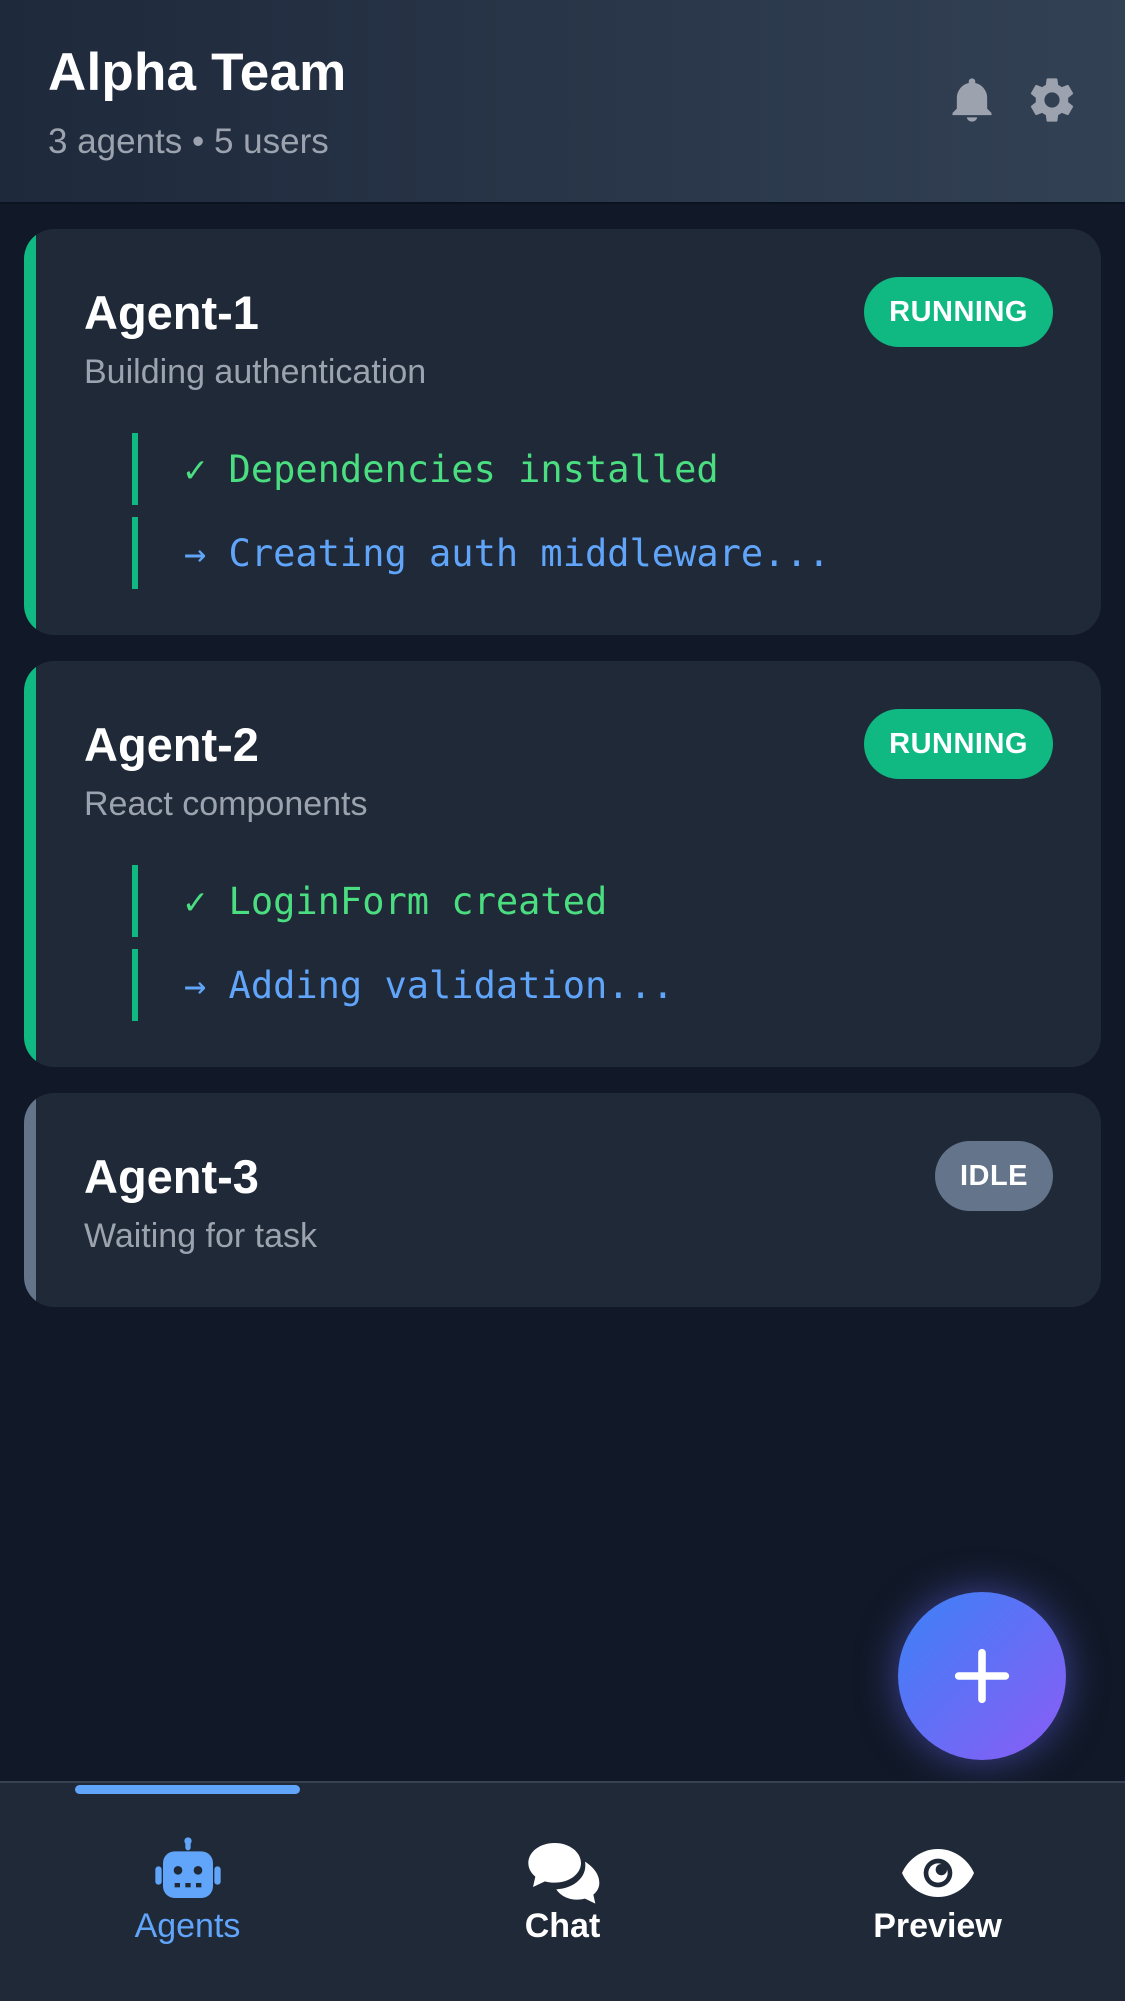 The height and width of the screenshot is (2001, 1125). I want to click on tab-preview: Preview, so click(937, 1892).